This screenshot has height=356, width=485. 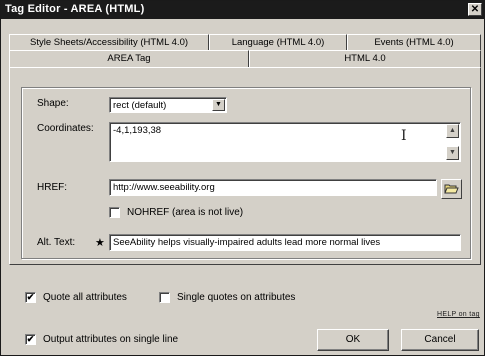 What do you see at coordinates (137, 130) in the screenshot?
I see `coordinates-value: -4,1,193,38` at bounding box center [137, 130].